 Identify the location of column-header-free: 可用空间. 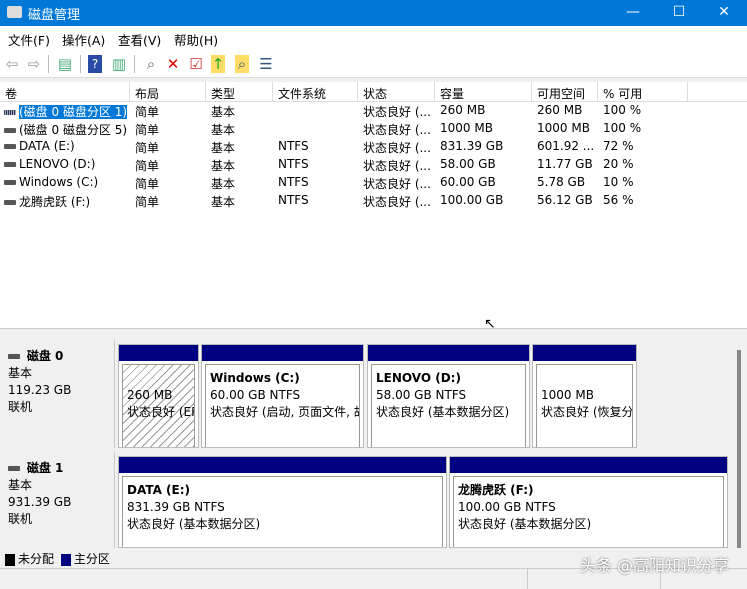
(565, 92).